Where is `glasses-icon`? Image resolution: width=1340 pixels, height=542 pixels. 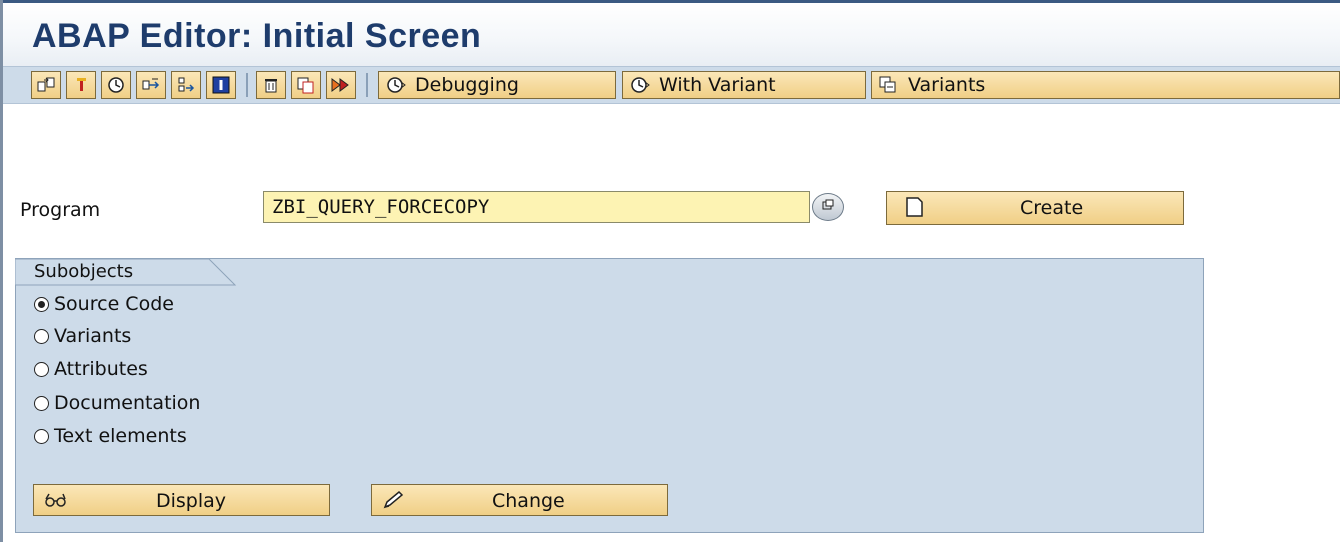
glasses-icon is located at coordinates (56, 502).